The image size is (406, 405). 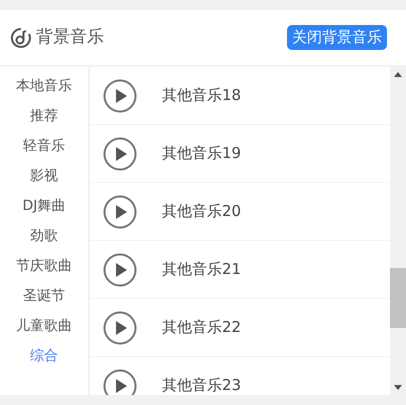 I want to click on category-item: 影视, so click(x=44, y=176).